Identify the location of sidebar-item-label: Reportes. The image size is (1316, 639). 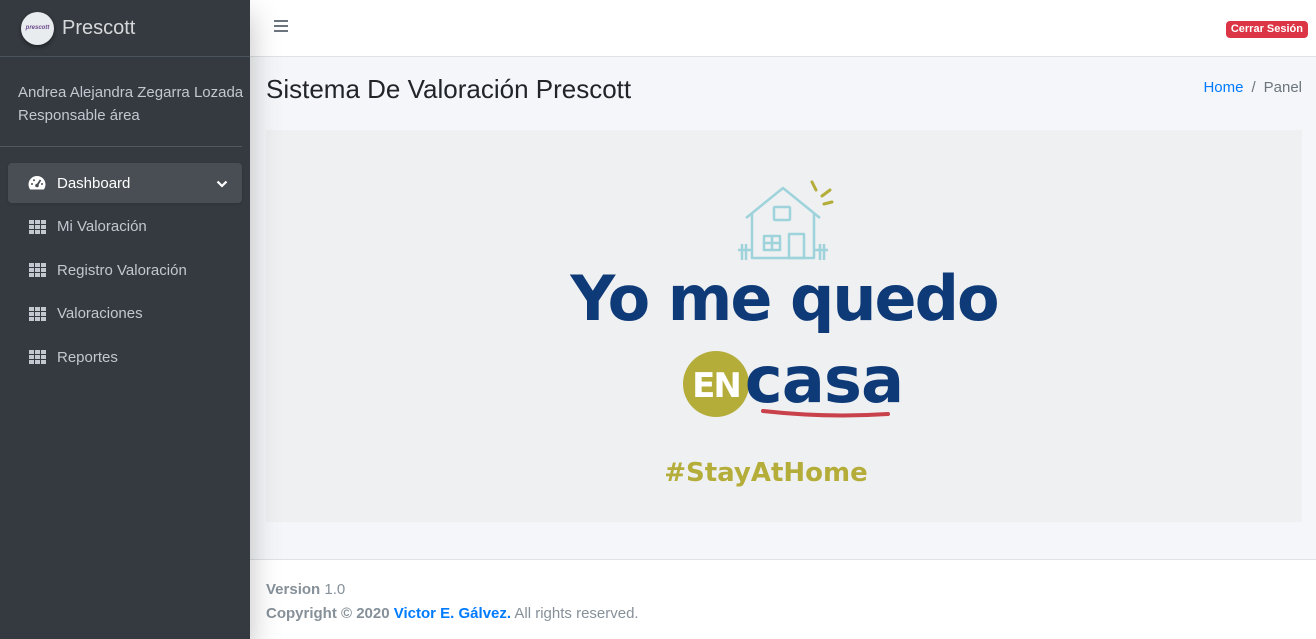
(87, 357).